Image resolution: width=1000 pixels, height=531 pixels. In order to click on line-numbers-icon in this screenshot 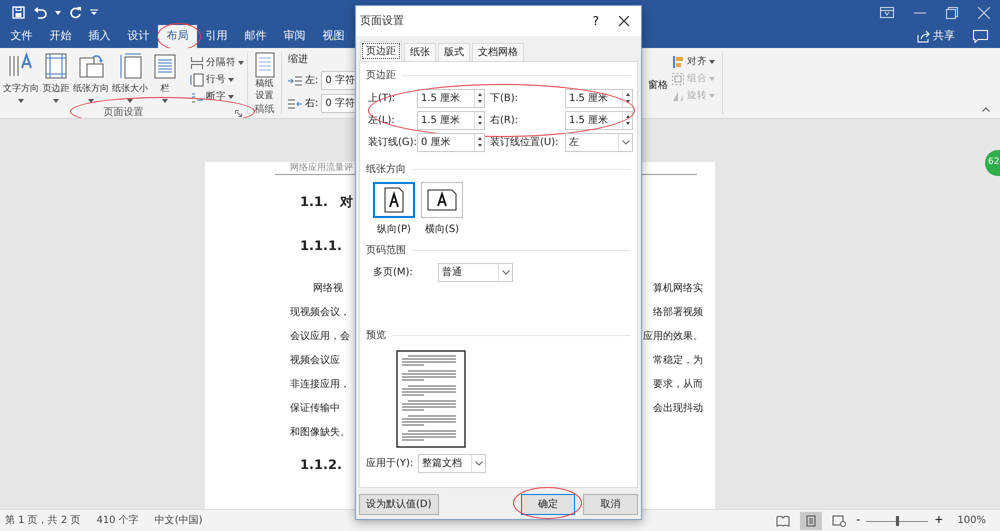, I will do `click(197, 80)`.